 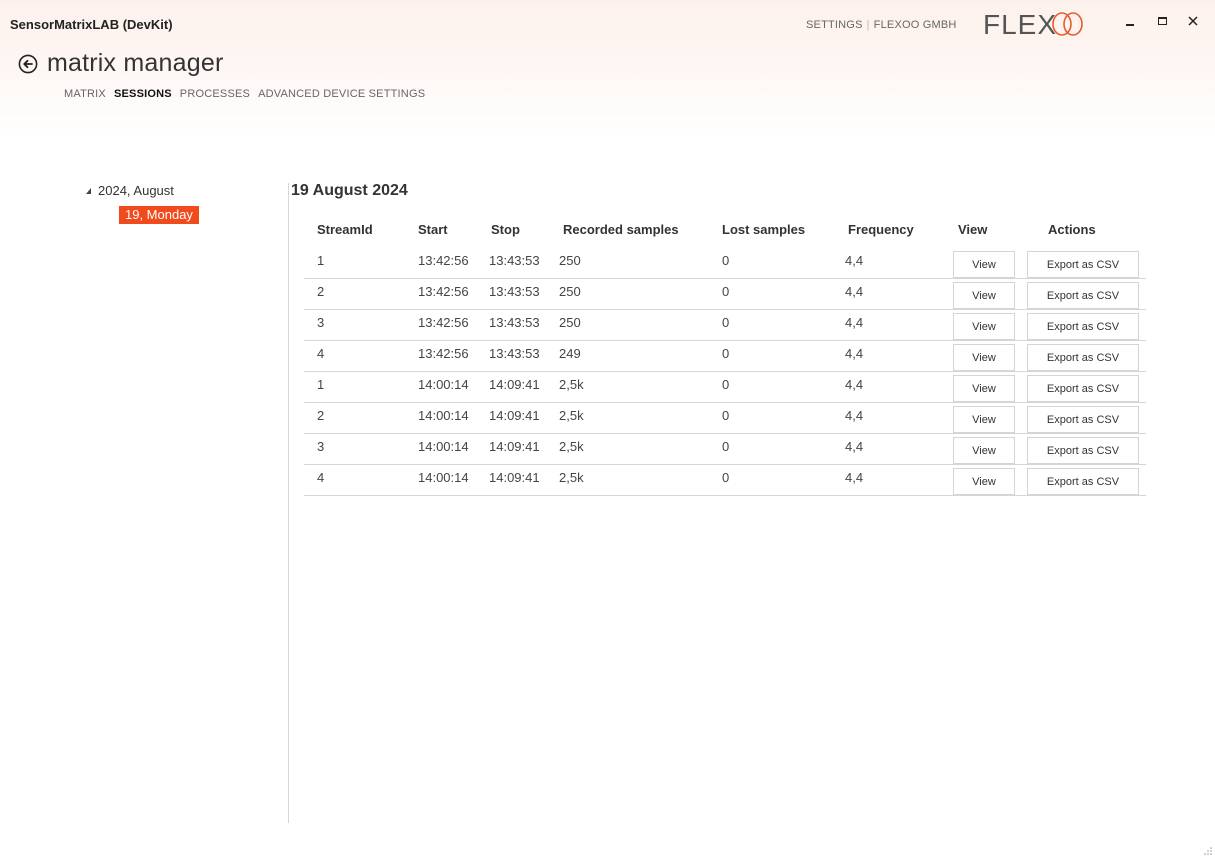 What do you see at coordinates (341, 94) in the screenshot?
I see `tab-advanced-device-settings: ADVANCED DEVICE SETTINGS` at bounding box center [341, 94].